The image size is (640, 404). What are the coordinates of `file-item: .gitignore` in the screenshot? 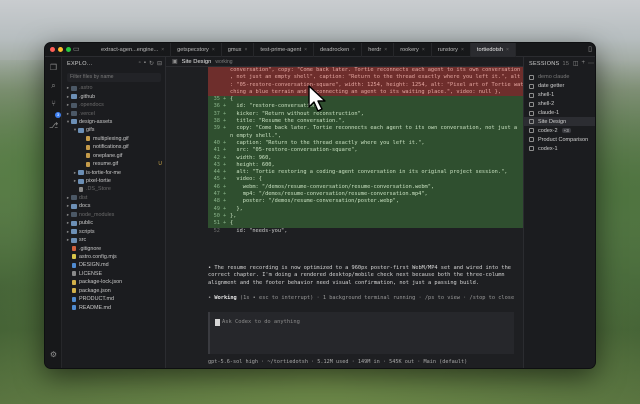 It's located at (113, 248).